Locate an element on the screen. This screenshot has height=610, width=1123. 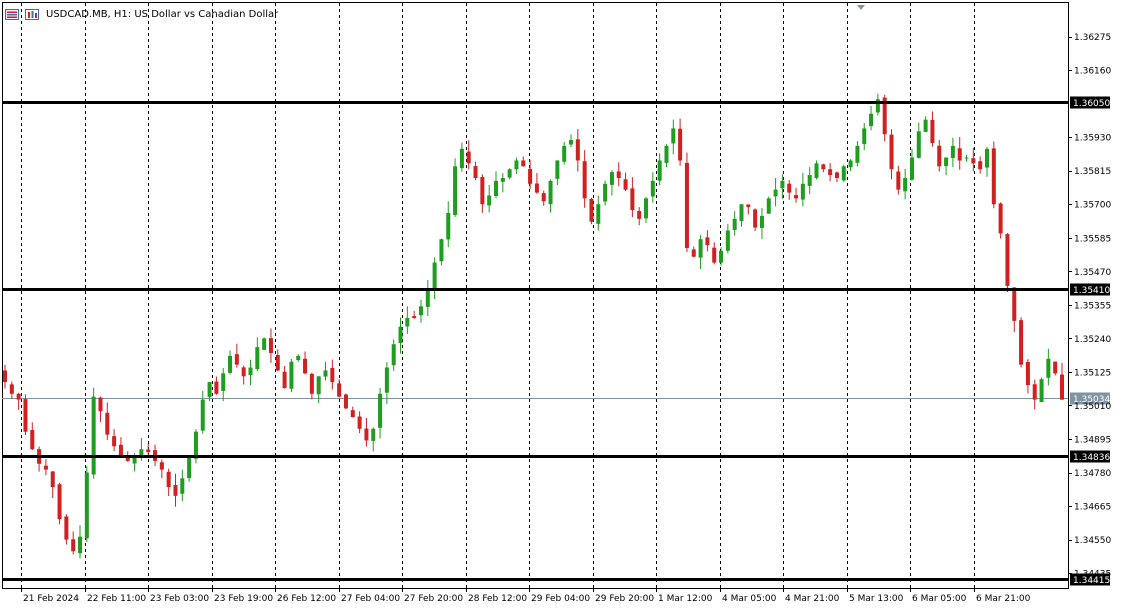
level-price-label-text: 1.34836 is located at coordinates (1091, 458).